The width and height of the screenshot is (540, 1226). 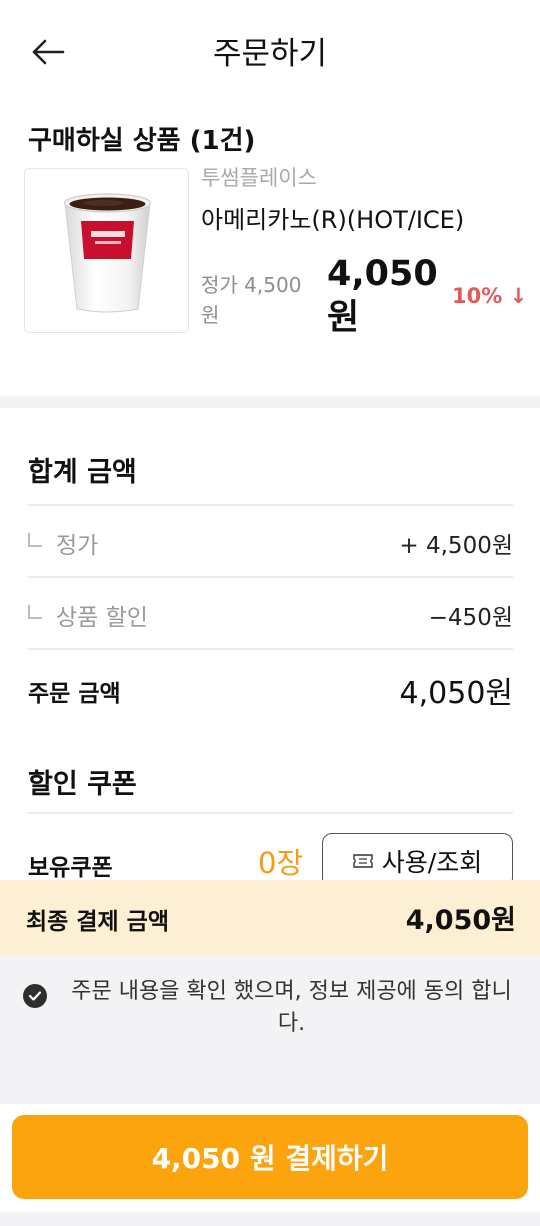 What do you see at coordinates (470, 618) in the screenshot?
I see `summary-row-discount-value: −450원` at bounding box center [470, 618].